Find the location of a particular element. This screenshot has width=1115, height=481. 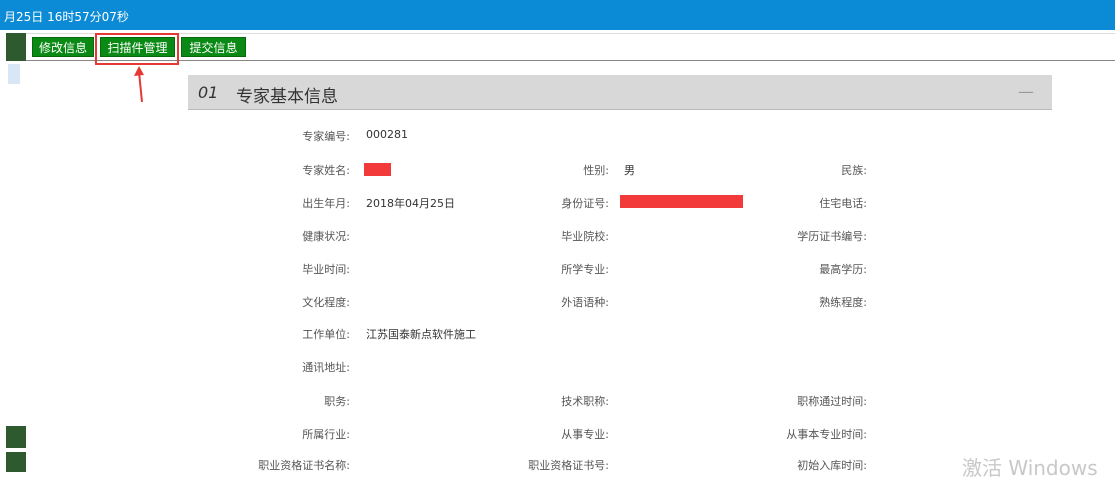

id-card-redaction is located at coordinates (681, 201).